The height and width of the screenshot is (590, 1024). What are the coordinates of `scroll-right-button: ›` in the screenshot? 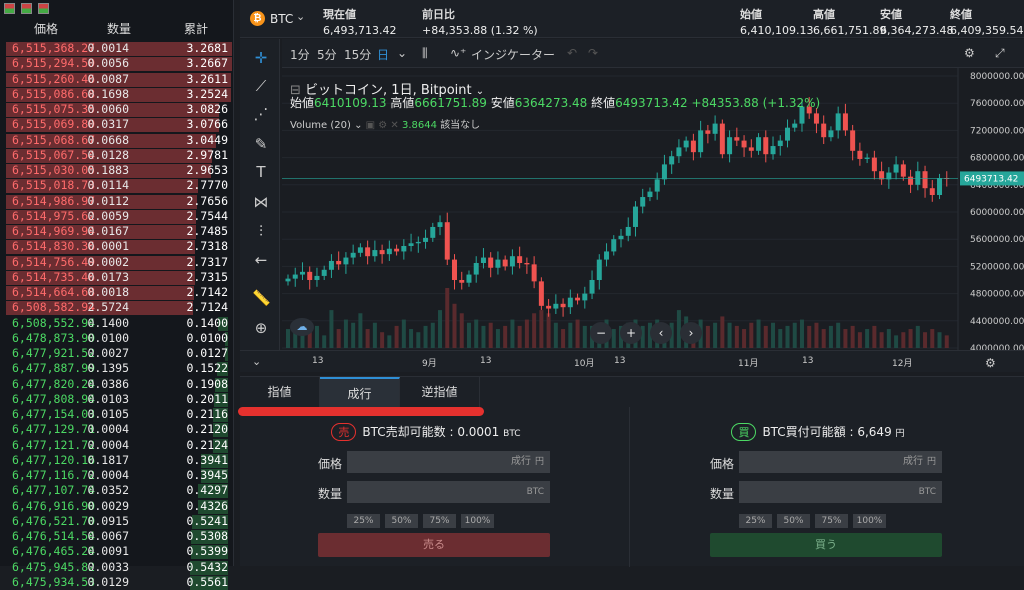 It's located at (691, 333).